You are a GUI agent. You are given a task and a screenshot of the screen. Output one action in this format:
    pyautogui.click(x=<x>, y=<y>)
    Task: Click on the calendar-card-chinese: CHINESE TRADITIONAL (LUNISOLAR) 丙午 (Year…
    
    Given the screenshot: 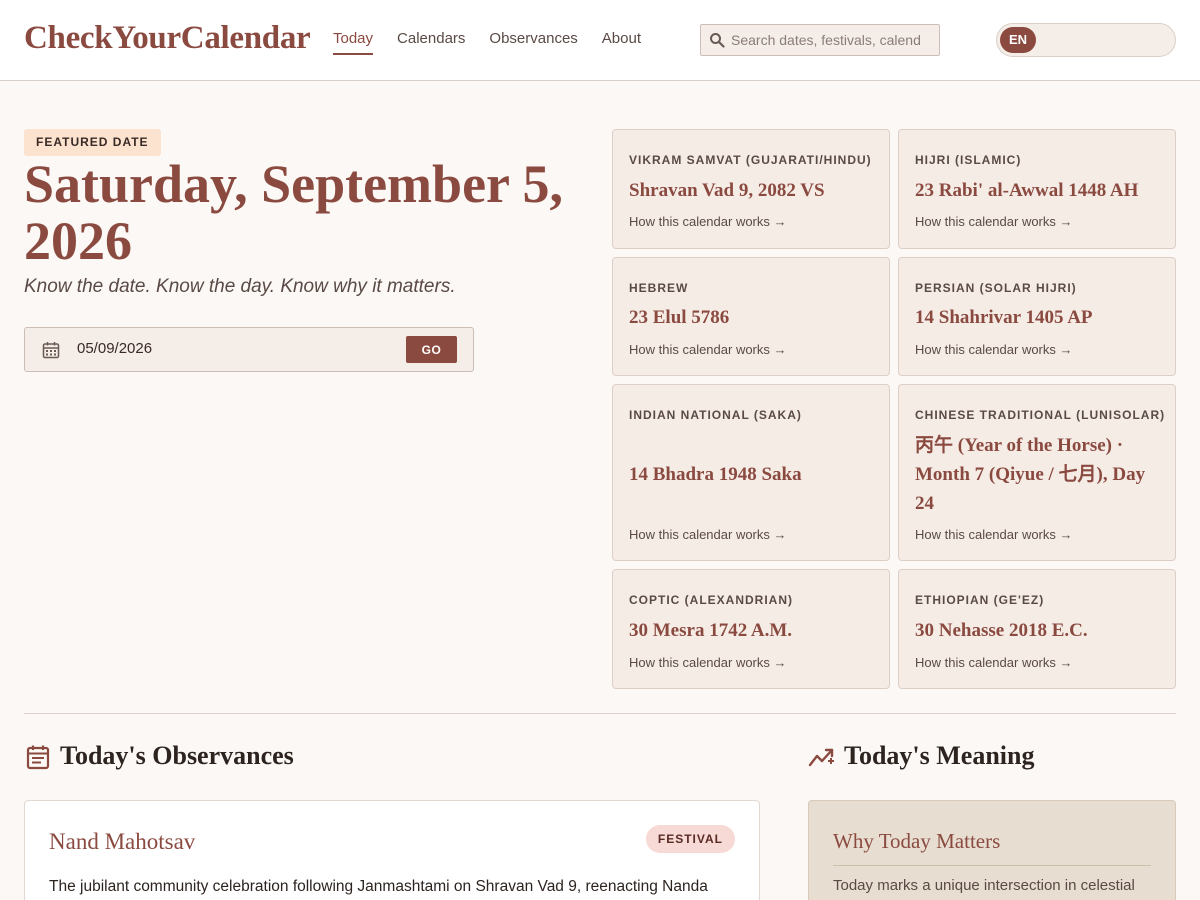 What is the action you would take?
    pyautogui.click(x=1037, y=472)
    